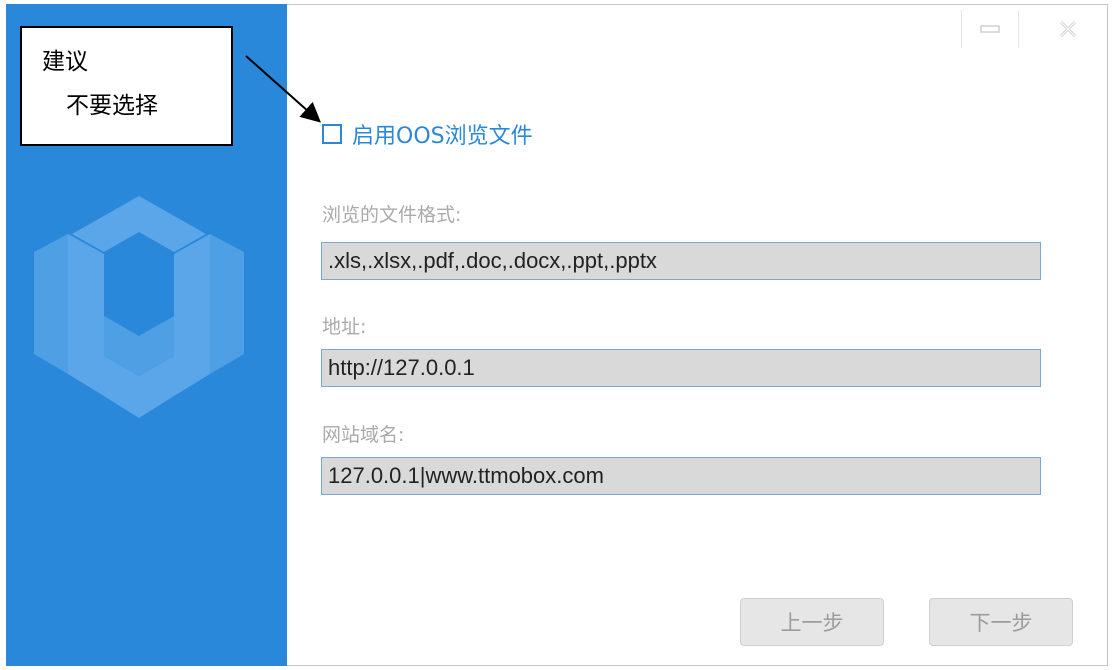 The height and width of the screenshot is (670, 1113). I want to click on domain-input, so click(681, 476).